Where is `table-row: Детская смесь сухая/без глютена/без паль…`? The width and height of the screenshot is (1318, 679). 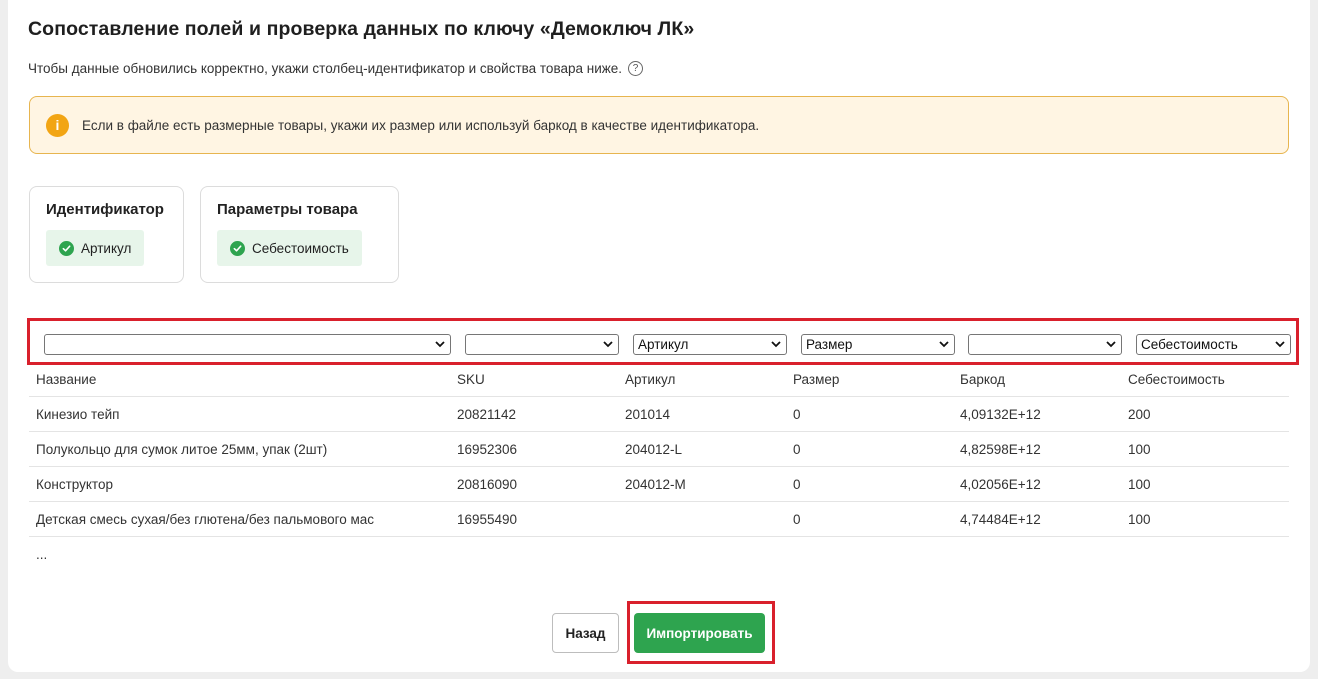
table-row: Детская смесь сухая/без глютена/без паль… is located at coordinates (659, 519).